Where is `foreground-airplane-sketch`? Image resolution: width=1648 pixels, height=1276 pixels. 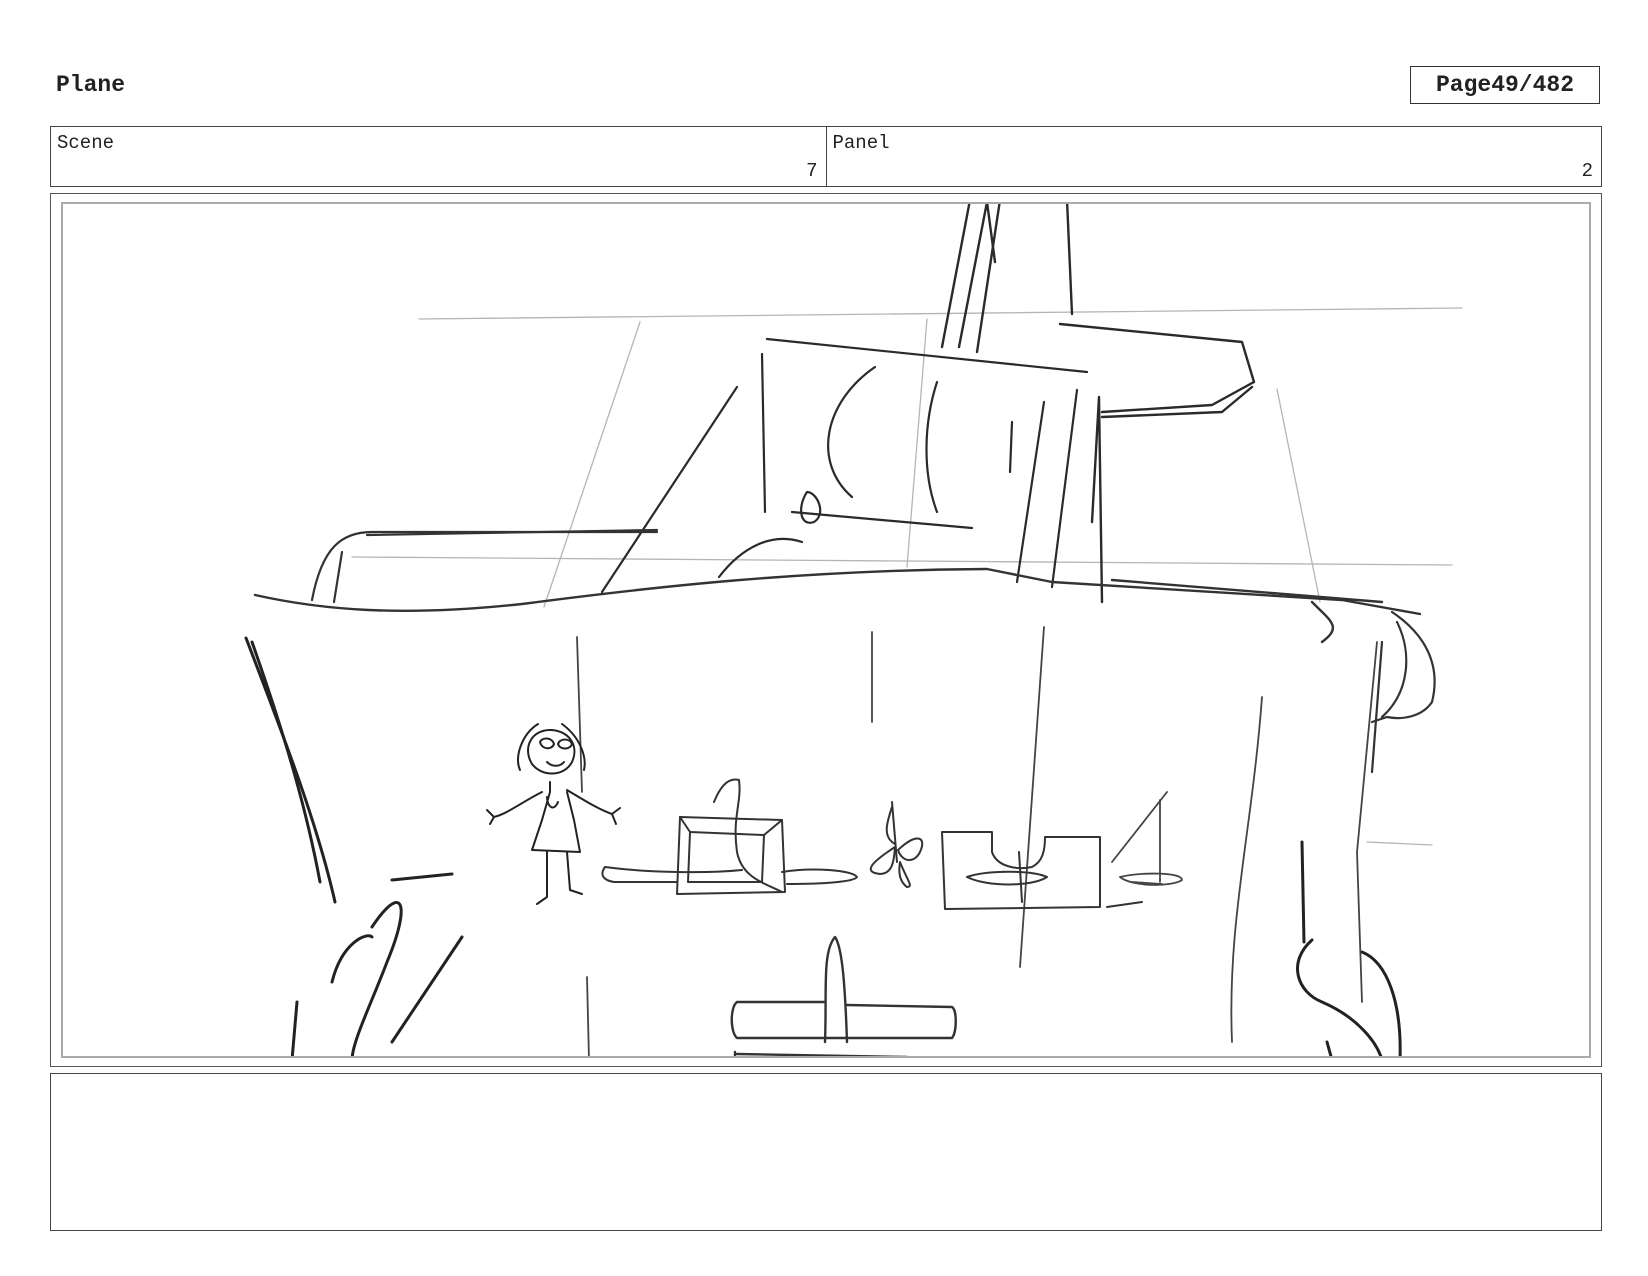 foreground-airplane-sketch is located at coordinates (843, 995).